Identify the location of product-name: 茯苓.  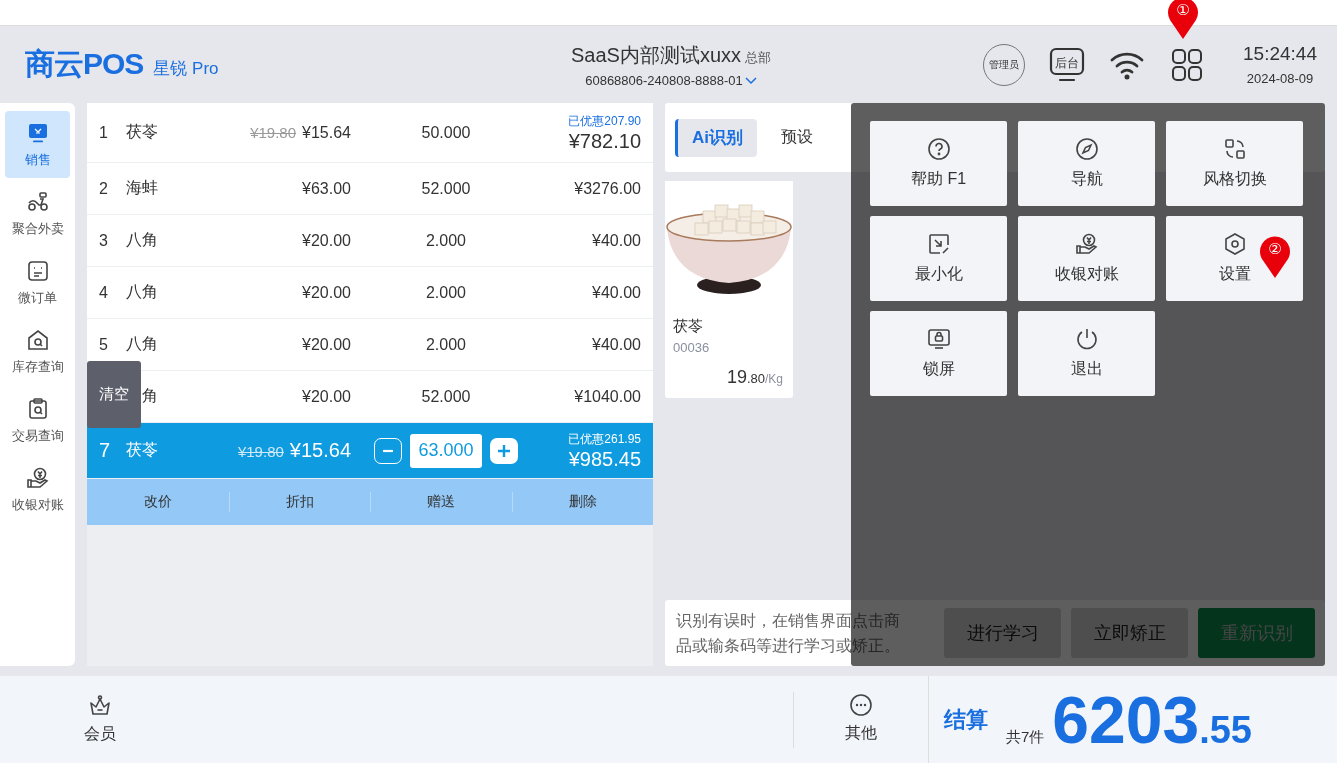
(688, 326).